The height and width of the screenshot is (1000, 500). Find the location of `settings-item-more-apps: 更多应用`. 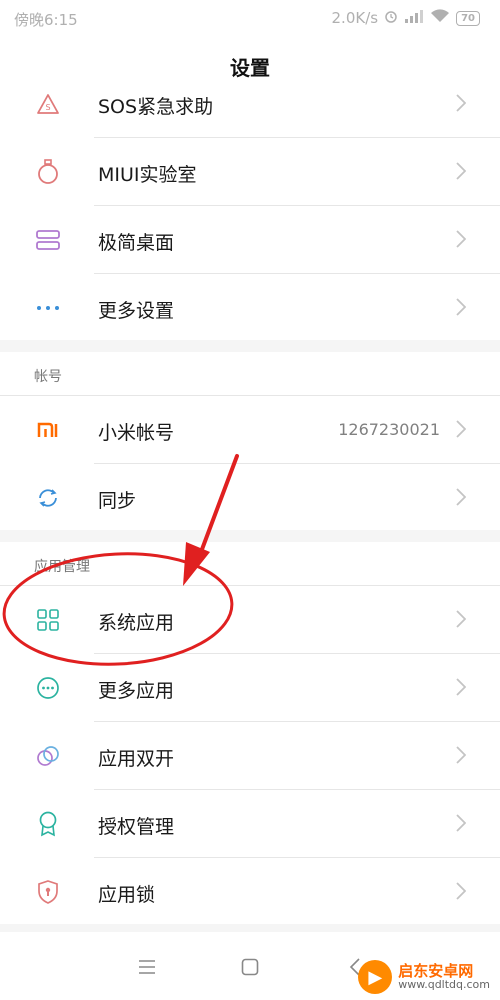

settings-item-more-apps: 更多应用 is located at coordinates (250, 688).